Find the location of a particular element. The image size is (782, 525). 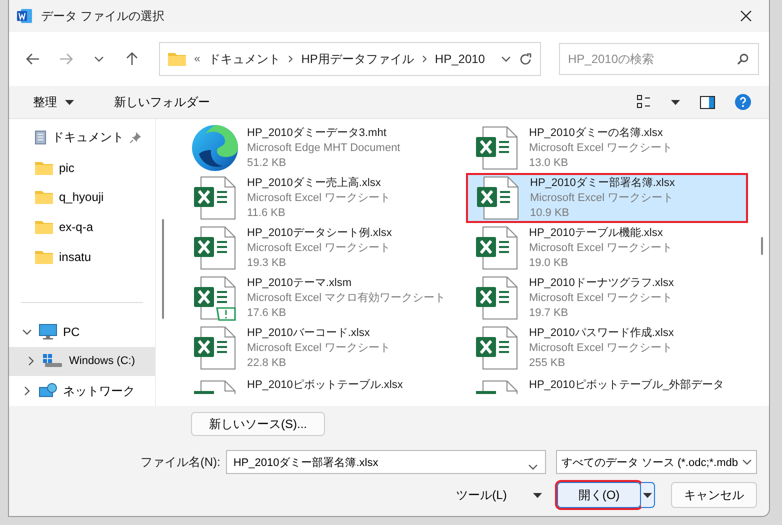

file-item: HP_2010ダミーの名簿.xlsx Microsoft Excel ワークシート 13.0 KB is located at coordinates (607, 148).